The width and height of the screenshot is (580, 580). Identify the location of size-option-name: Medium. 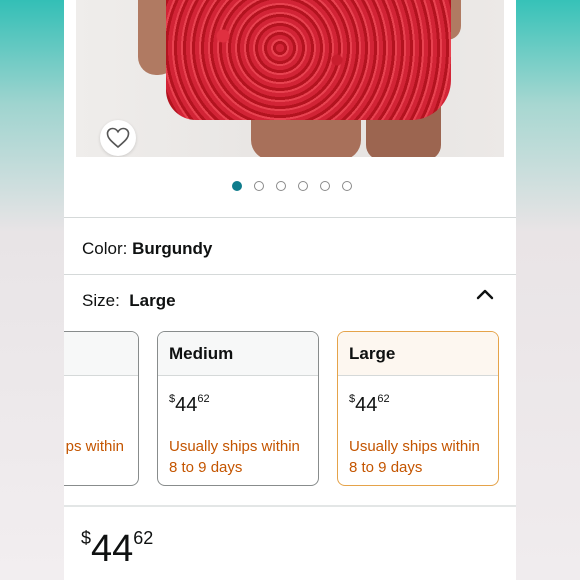
(238, 354).